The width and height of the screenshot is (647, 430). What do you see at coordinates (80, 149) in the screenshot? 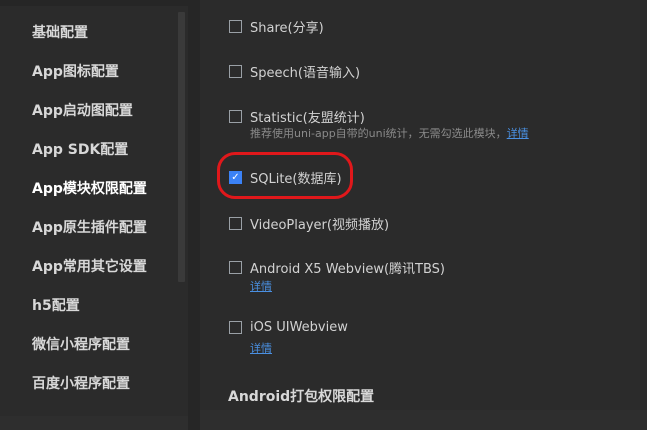
I see `sidebar-item-app-sdk: App SDK配置` at bounding box center [80, 149].